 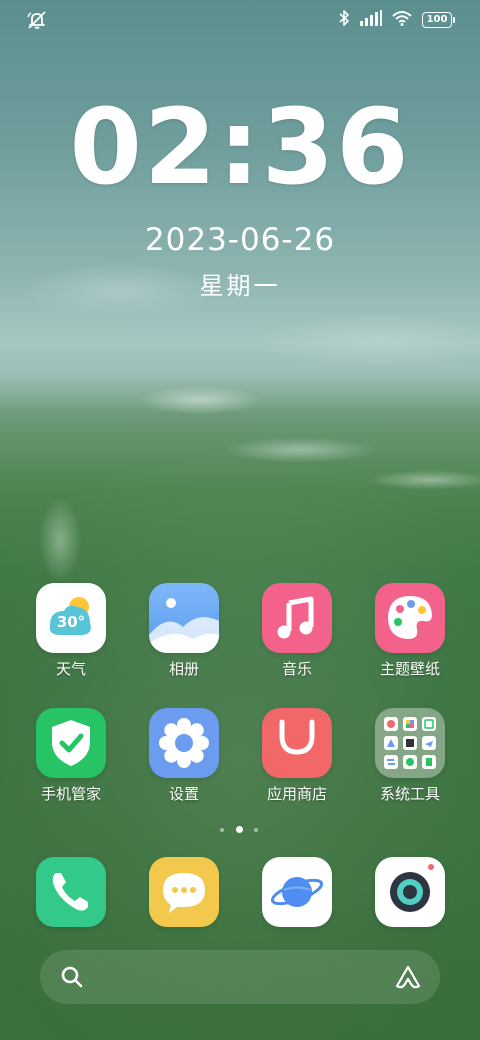 What do you see at coordinates (296, 669) in the screenshot?
I see `app-label: 音乐` at bounding box center [296, 669].